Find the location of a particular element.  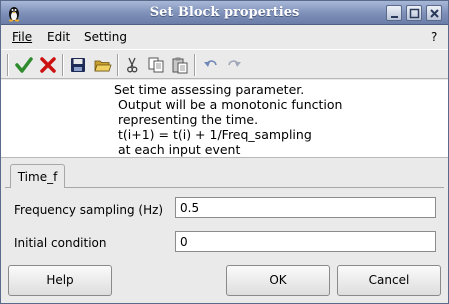

menu-file: File is located at coordinates (22, 37).